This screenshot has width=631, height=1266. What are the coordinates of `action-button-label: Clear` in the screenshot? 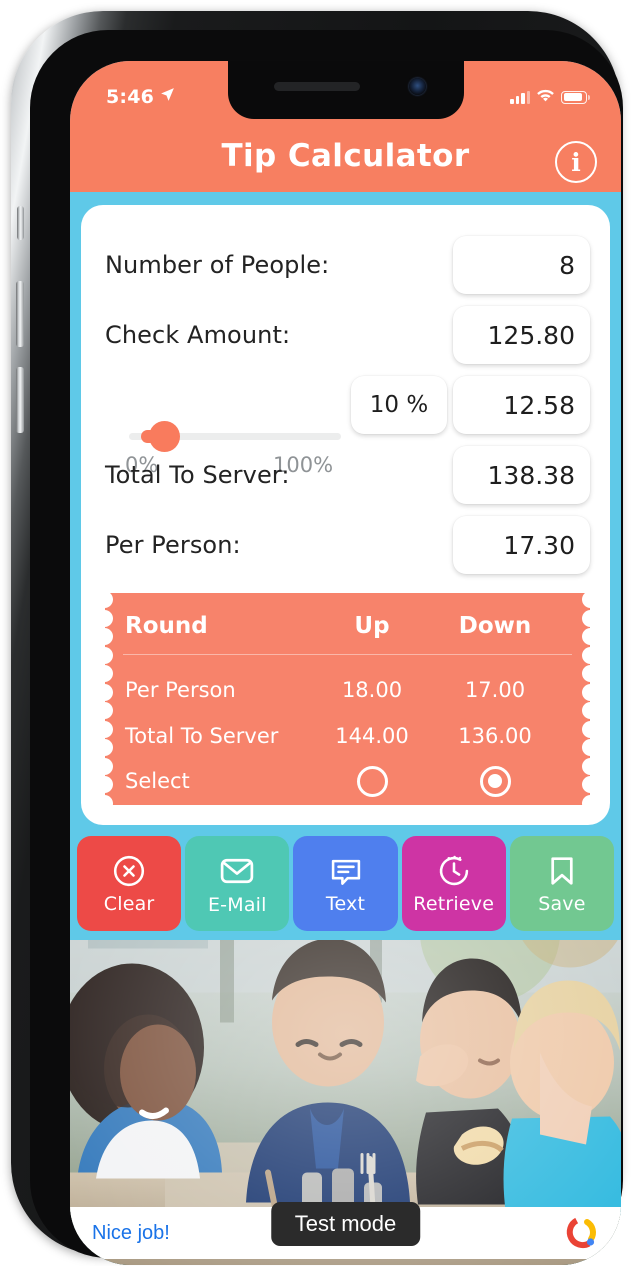 It's located at (129, 903).